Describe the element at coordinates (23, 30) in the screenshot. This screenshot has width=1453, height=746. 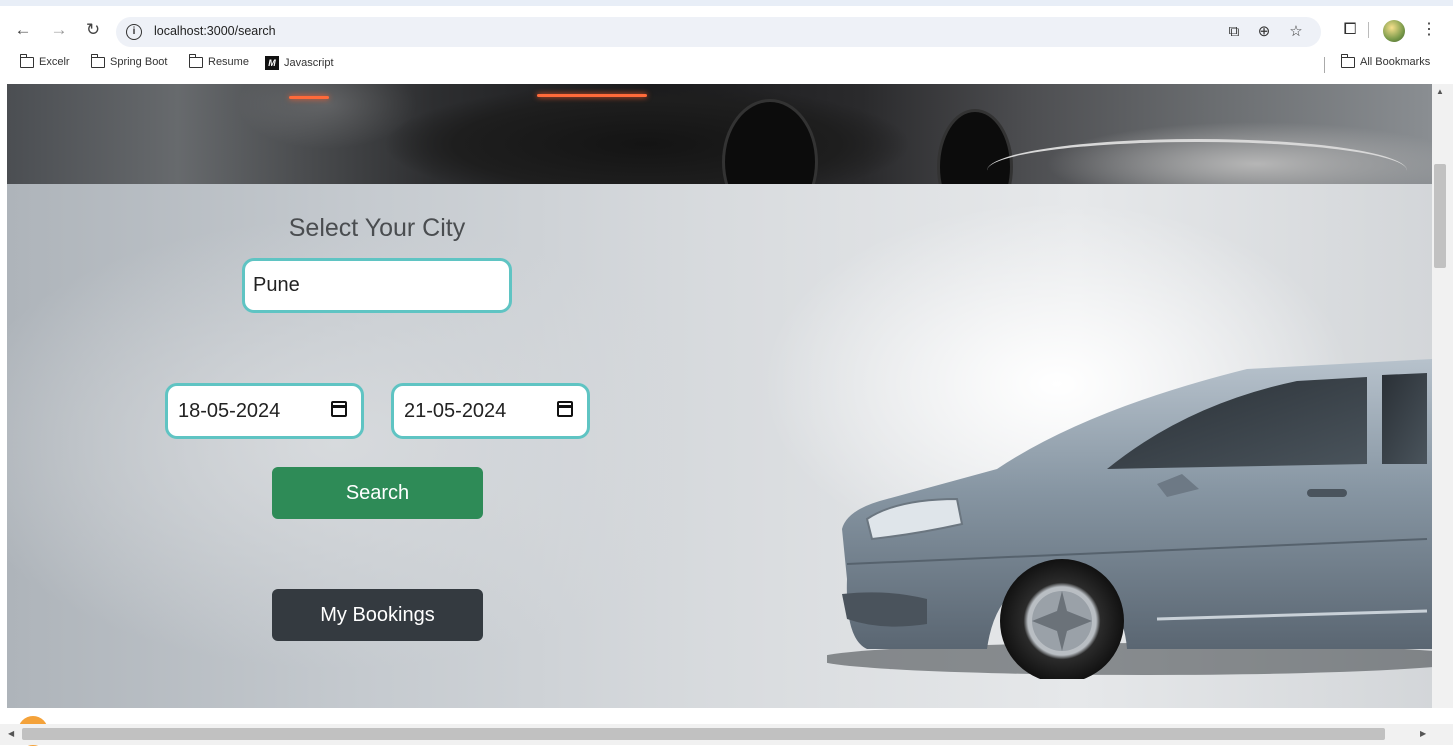
I see `back-icon: ←` at that location.